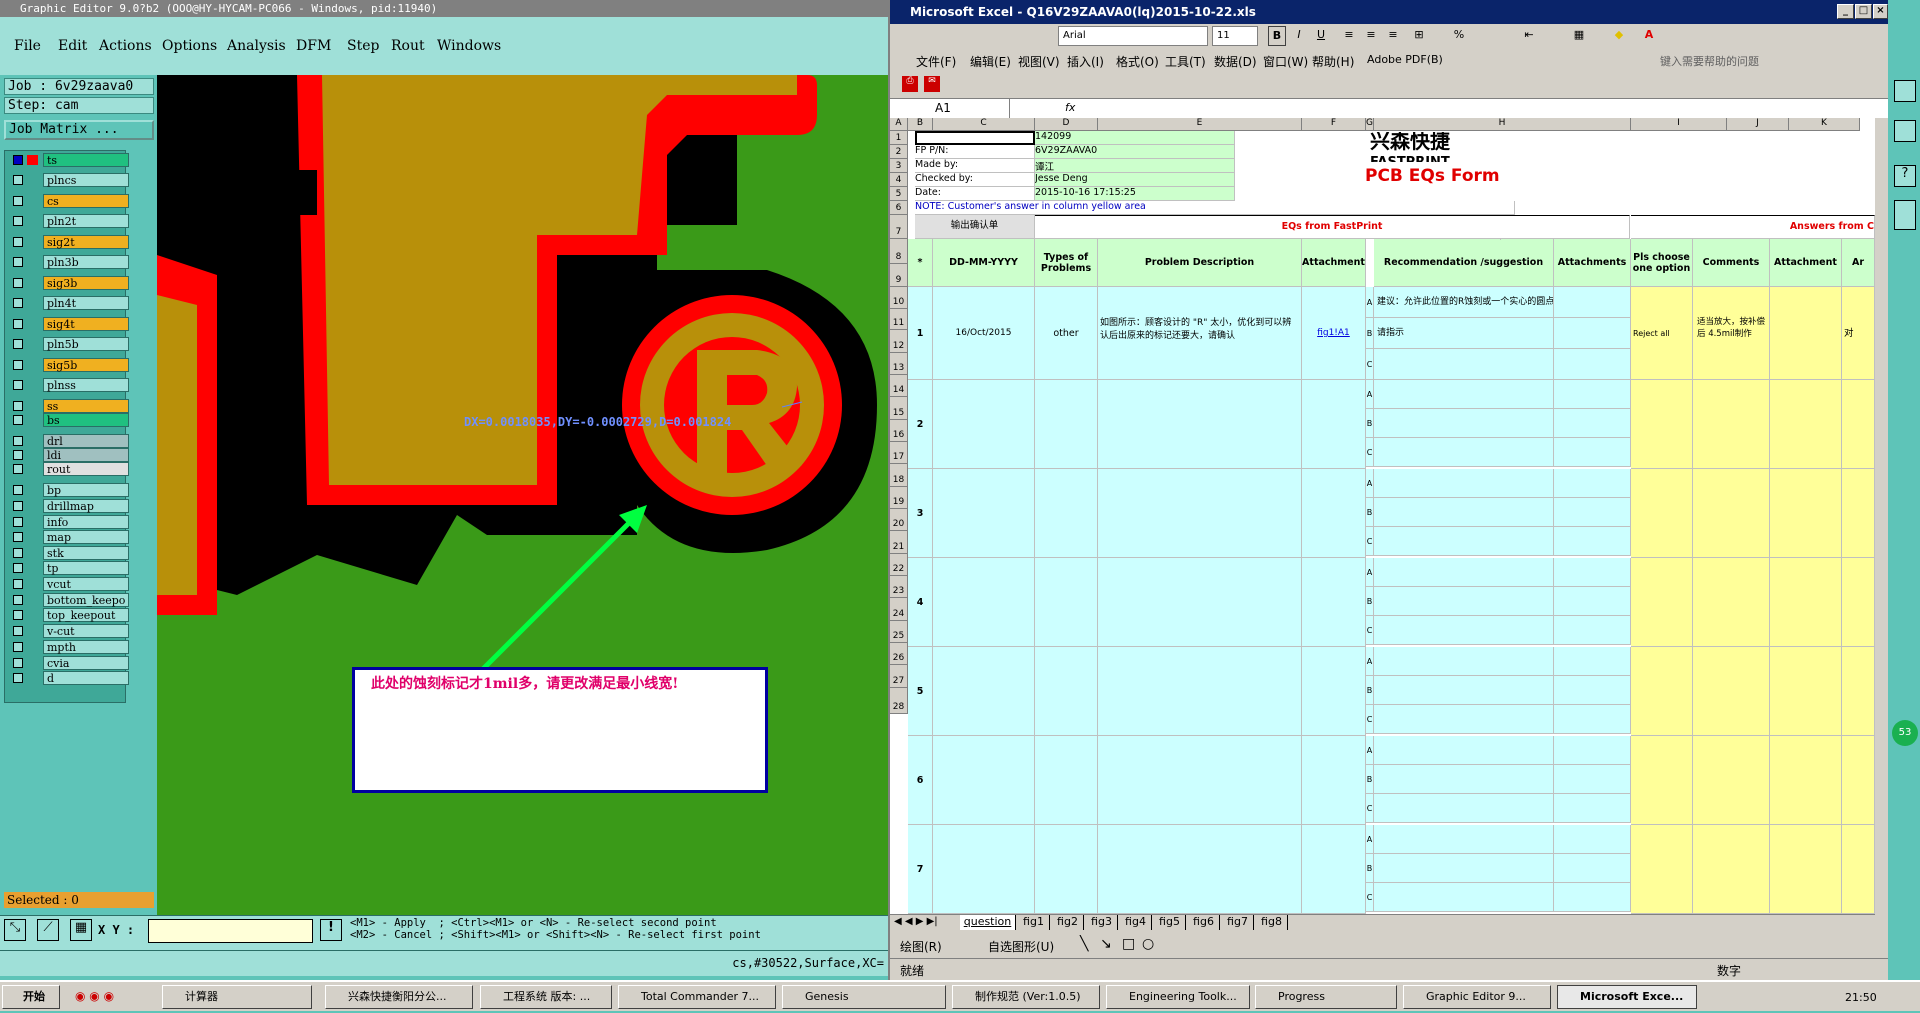  What do you see at coordinates (899, 498) in the screenshot?
I see `row-header: 19` at bounding box center [899, 498].